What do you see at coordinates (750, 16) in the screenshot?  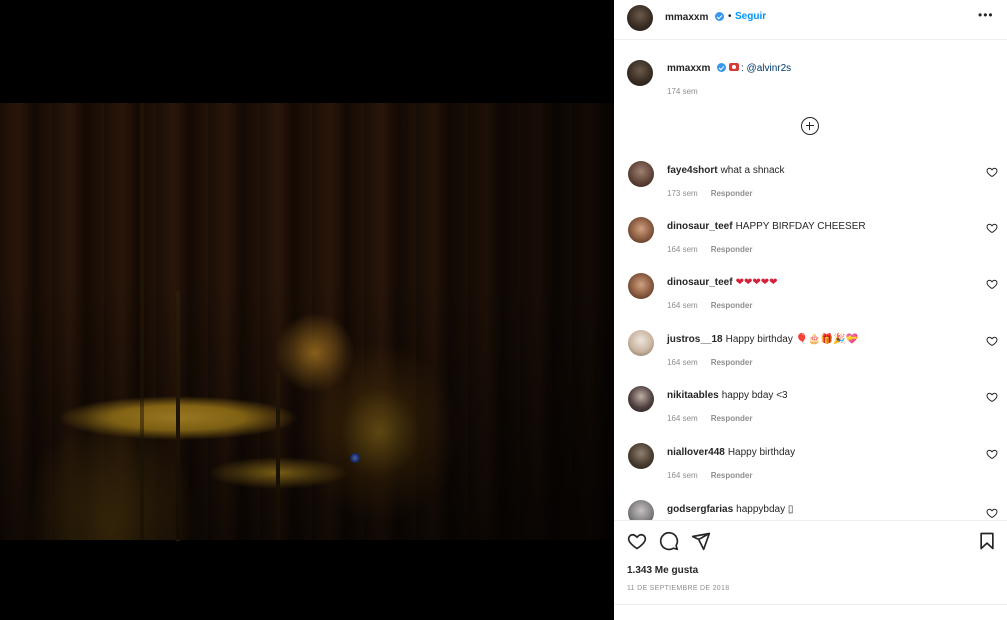 I see `follow-button: Seguir` at bounding box center [750, 16].